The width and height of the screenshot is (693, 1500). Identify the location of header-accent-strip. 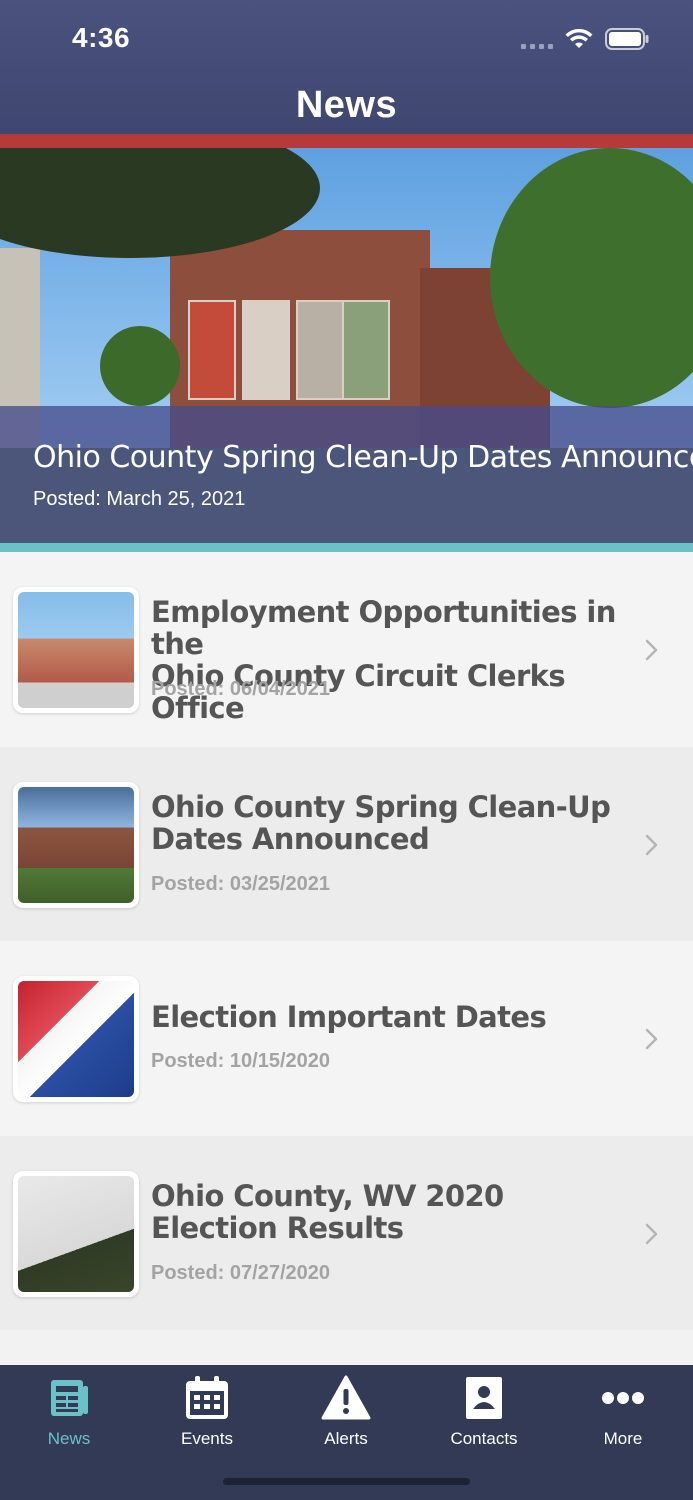
(346, 141).